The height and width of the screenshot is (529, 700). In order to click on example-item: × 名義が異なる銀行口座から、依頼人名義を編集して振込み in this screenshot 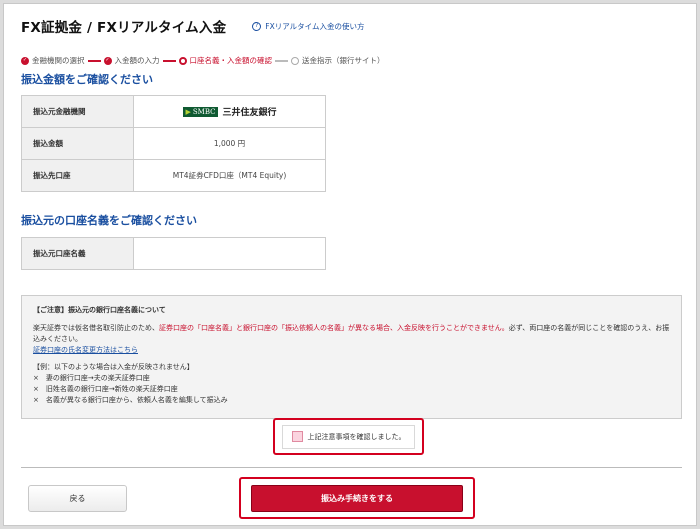, I will do `click(130, 399)`.